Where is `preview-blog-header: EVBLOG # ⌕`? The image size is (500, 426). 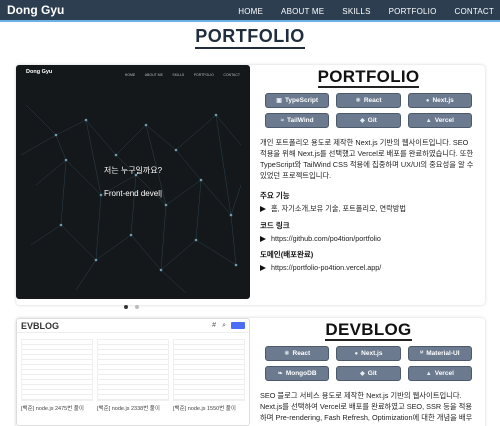
preview-blog-header: EVBLOG # ⌕ is located at coordinates (133, 326).